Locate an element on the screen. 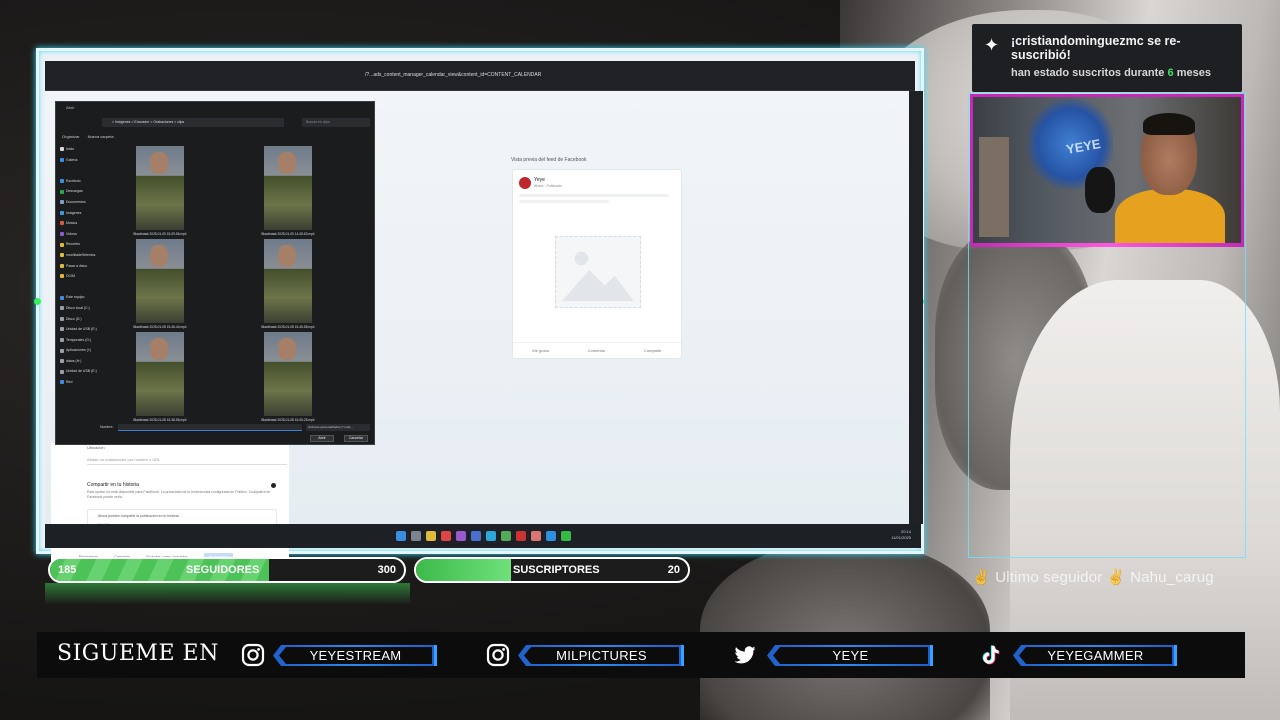  sidebar-item-label: Música is located at coordinates (72, 223).